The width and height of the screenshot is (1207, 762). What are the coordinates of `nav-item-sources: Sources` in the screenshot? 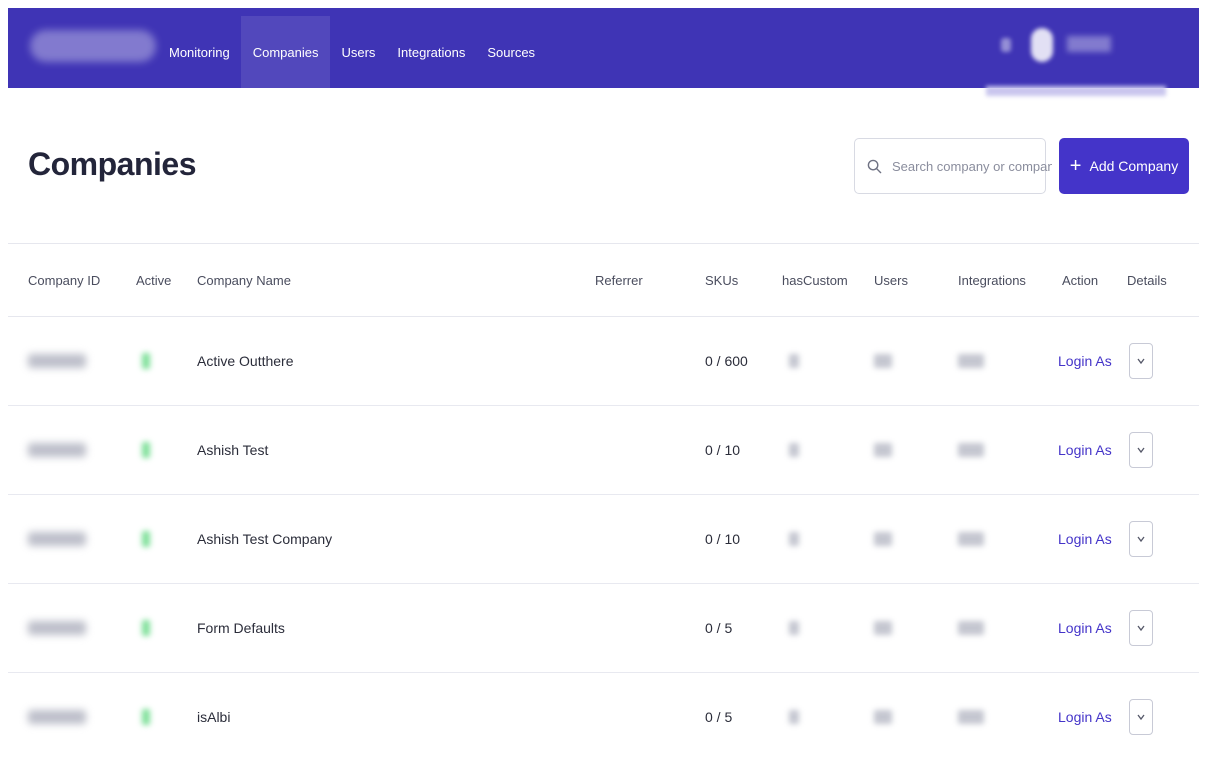 It's located at (511, 52).